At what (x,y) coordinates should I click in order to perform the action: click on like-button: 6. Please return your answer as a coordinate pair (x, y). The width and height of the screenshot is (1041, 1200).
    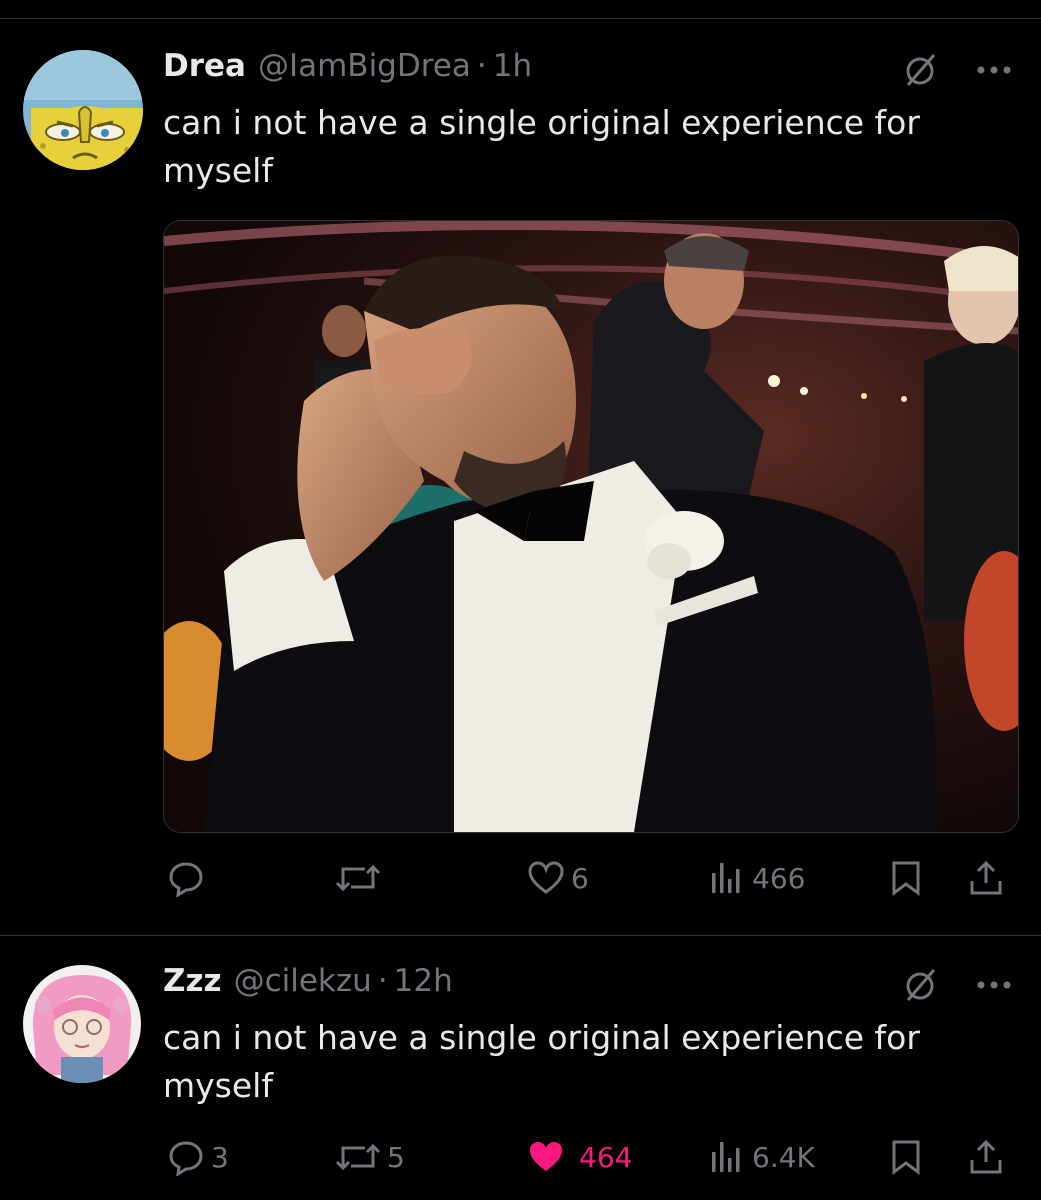
    Looking at the image, I should click on (558, 878).